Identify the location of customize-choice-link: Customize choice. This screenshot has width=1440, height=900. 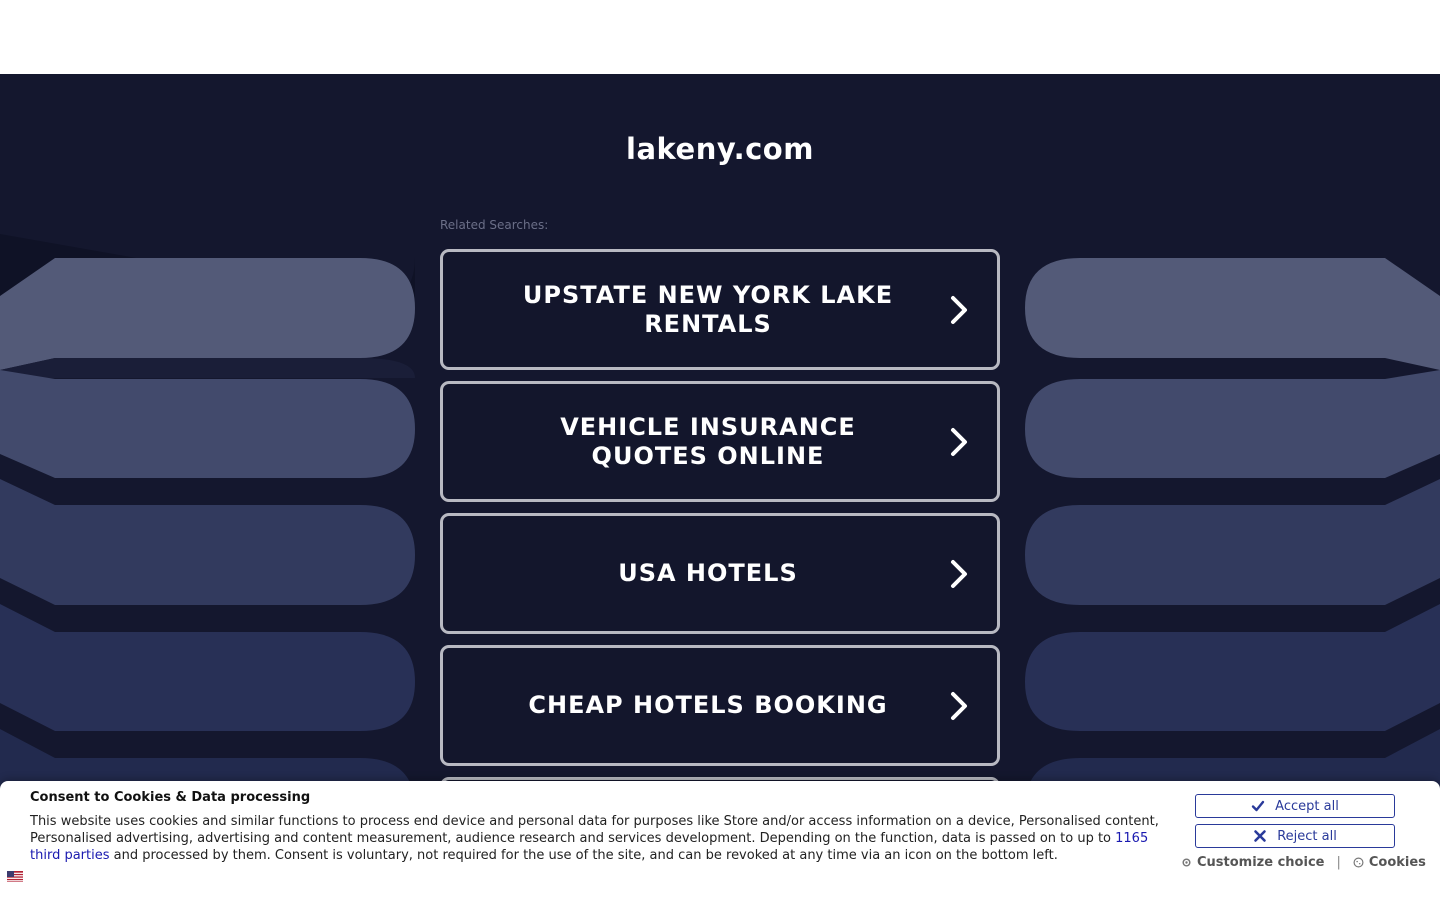
(1252, 862).